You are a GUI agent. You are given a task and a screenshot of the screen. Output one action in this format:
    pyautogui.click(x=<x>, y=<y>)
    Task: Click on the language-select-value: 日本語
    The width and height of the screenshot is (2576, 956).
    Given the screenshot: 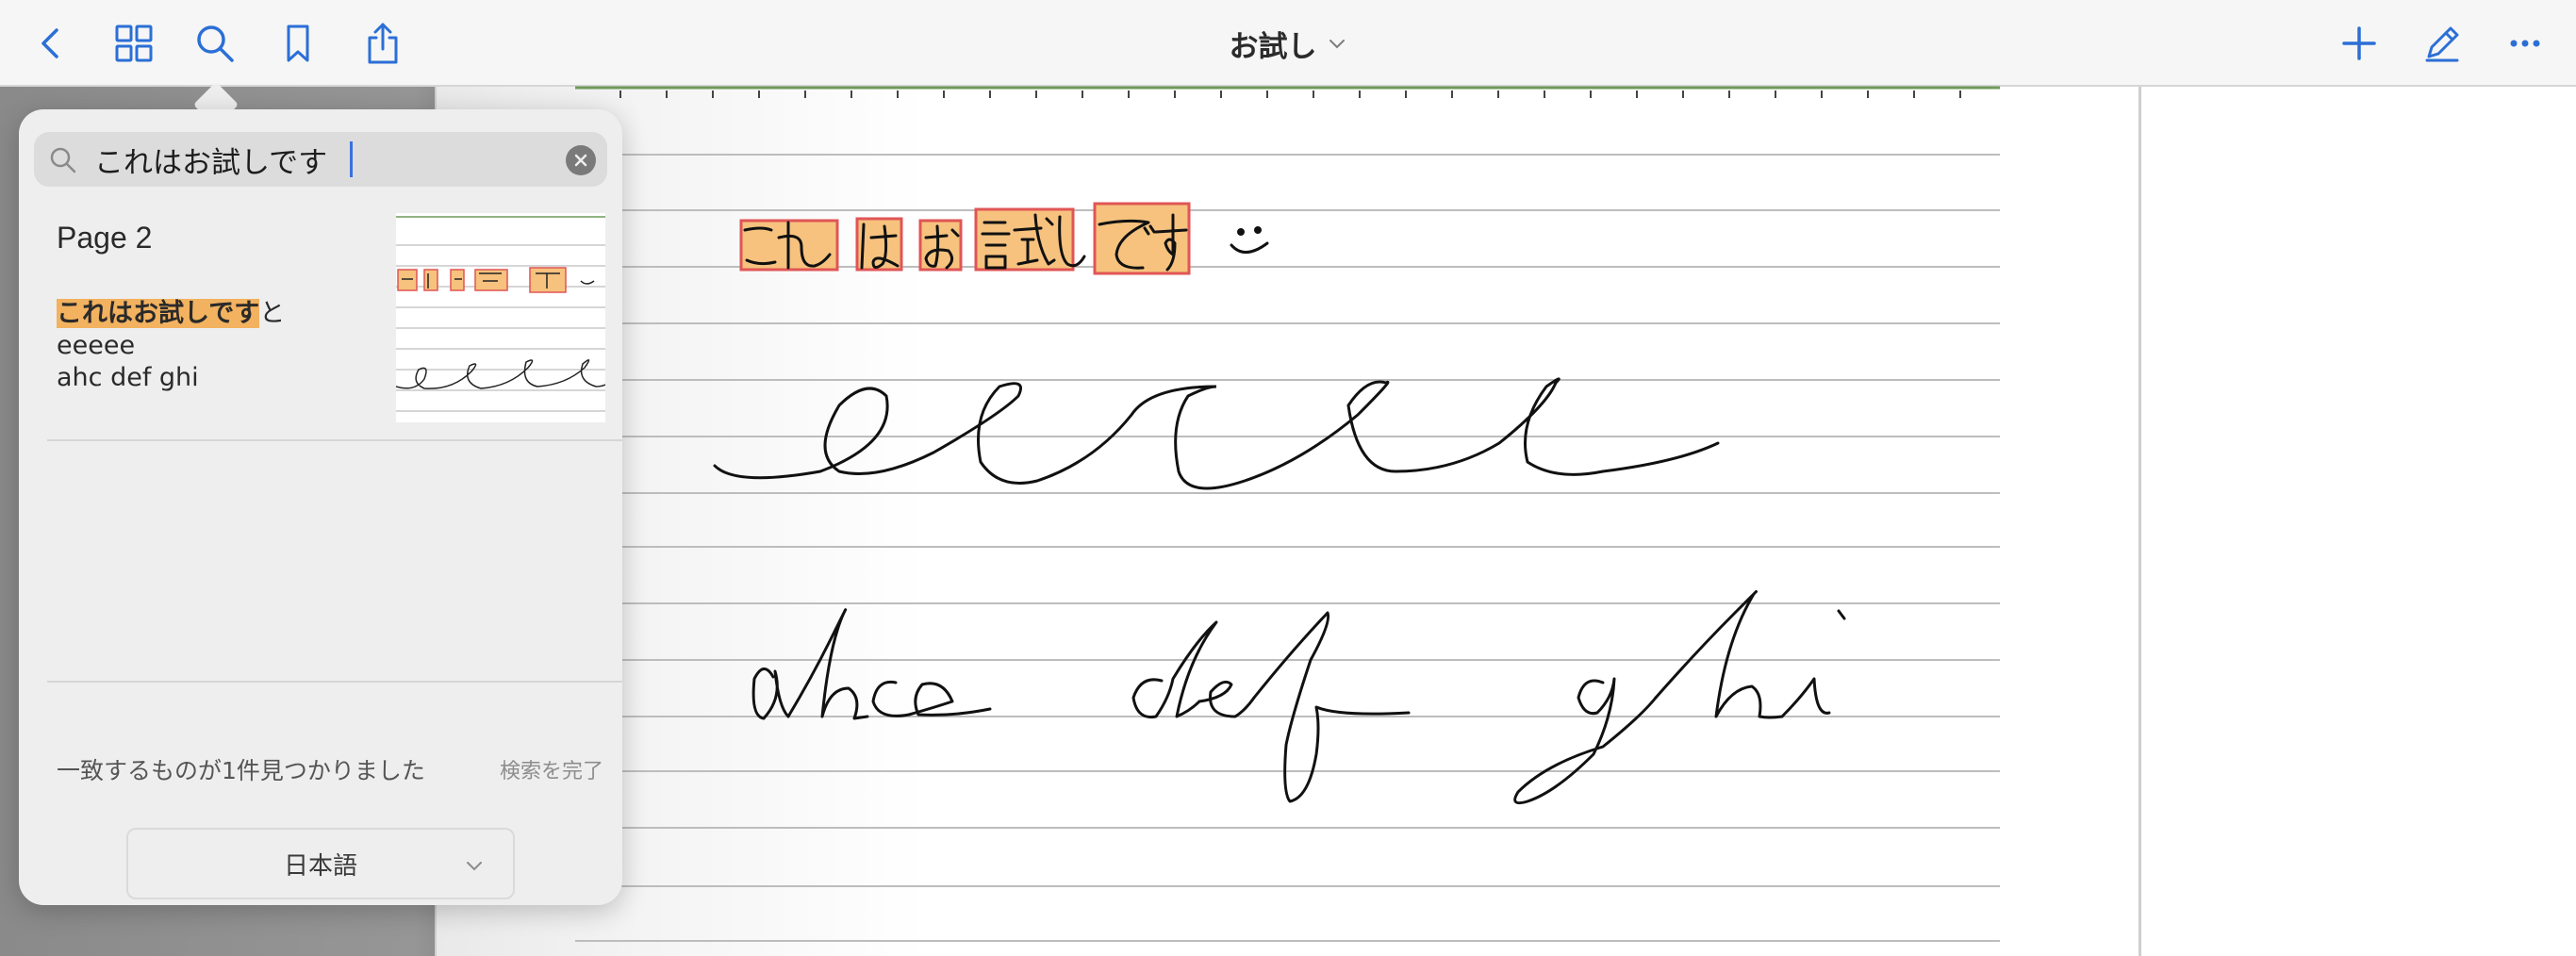 What is the action you would take?
    pyautogui.click(x=320, y=866)
    